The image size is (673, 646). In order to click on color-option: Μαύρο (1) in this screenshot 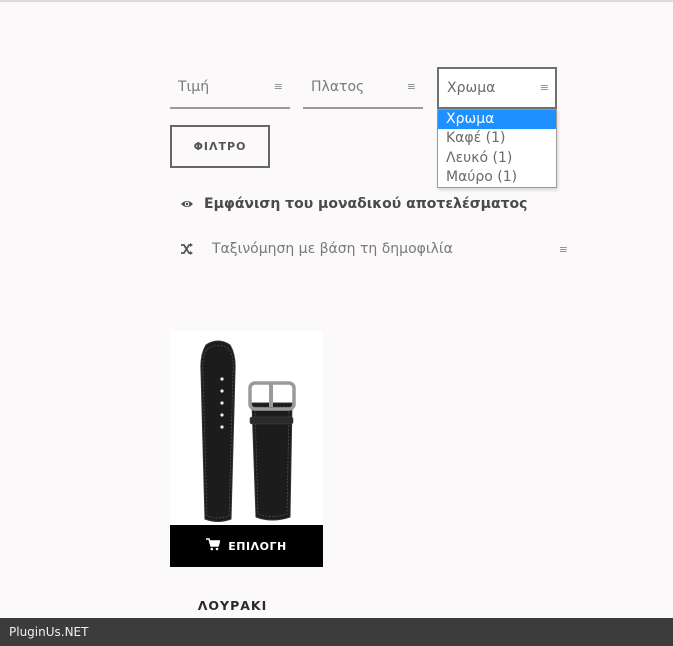, I will do `click(497, 177)`.